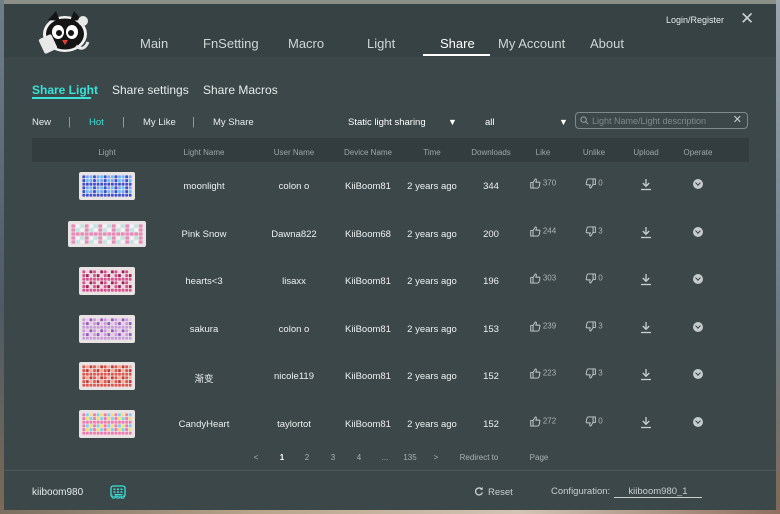 The height and width of the screenshot is (514, 780). I want to click on configuration-select: kiiboom980_1, so click(658, 492).